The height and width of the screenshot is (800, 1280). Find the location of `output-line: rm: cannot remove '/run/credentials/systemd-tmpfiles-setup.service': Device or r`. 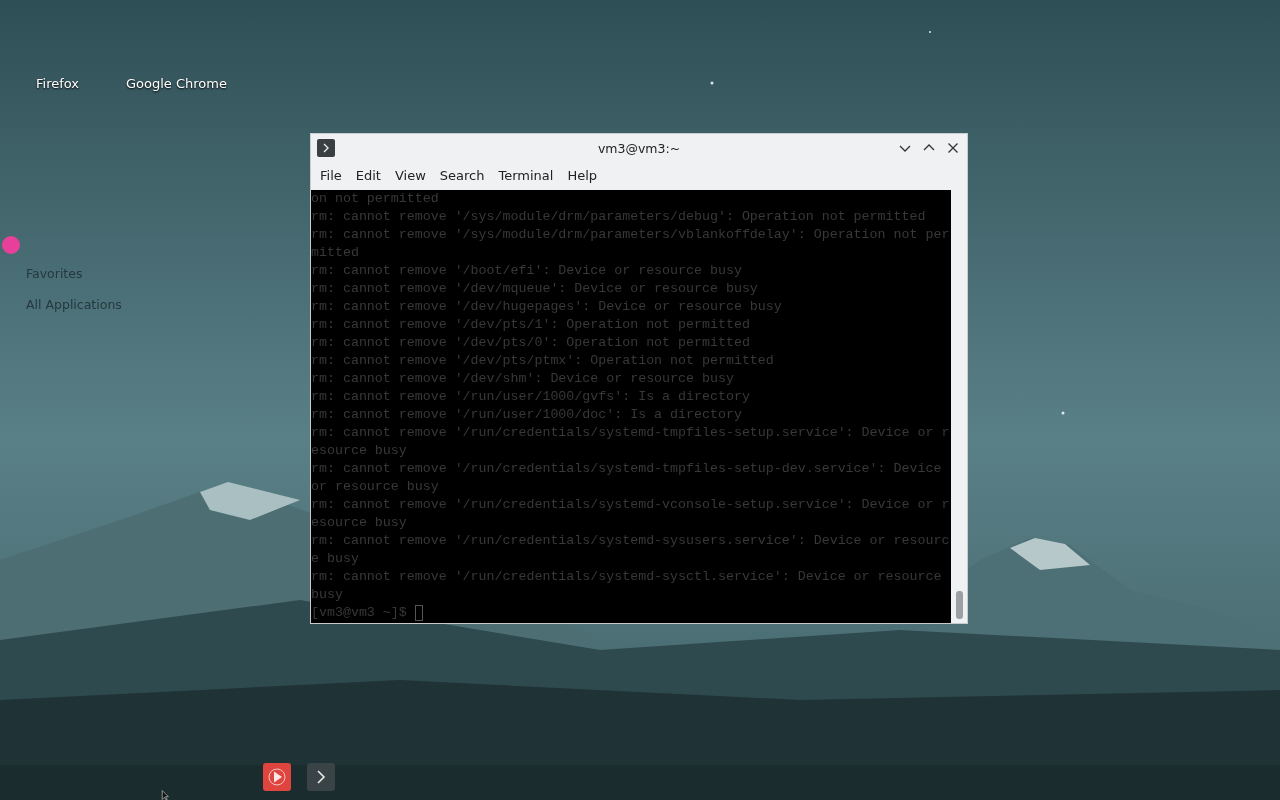

output-line: rm: cannot remove '/run/credentials/systemd-tmpfiles-setup.service': Device or r is located at coordinates (630, 433).